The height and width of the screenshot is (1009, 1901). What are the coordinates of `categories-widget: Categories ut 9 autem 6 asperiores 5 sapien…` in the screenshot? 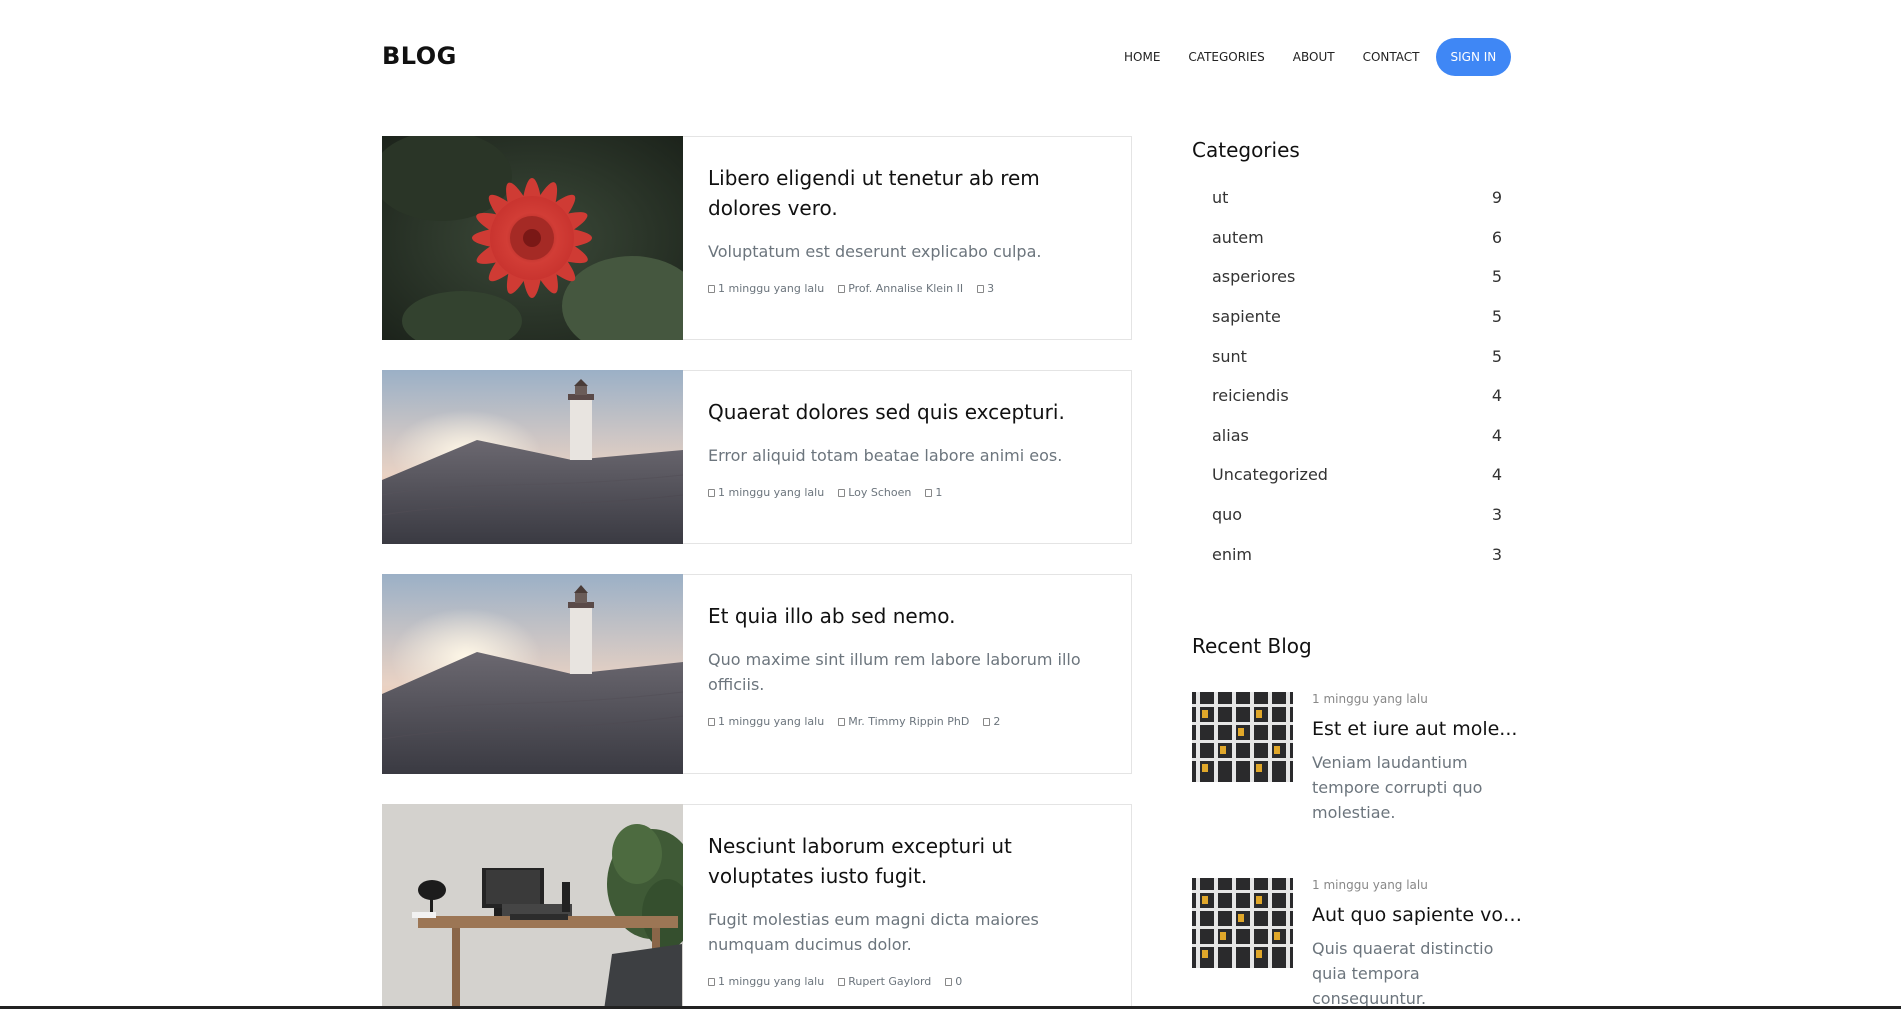 It's located at (1357, 356).